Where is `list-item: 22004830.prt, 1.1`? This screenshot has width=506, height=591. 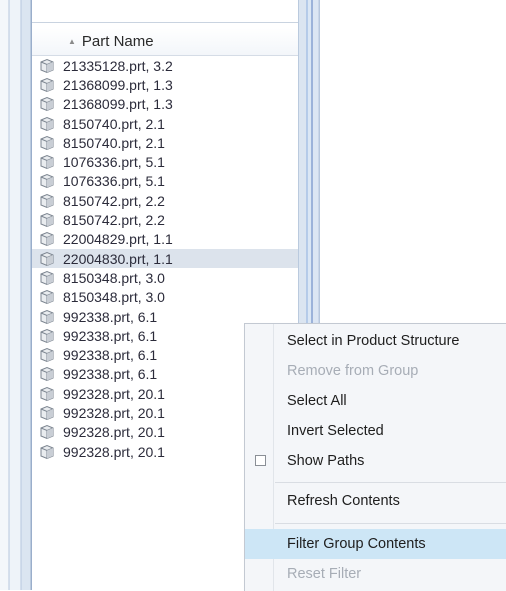 list-item: 22004830.prt, 1.1 is located at coordinates (165, 258).